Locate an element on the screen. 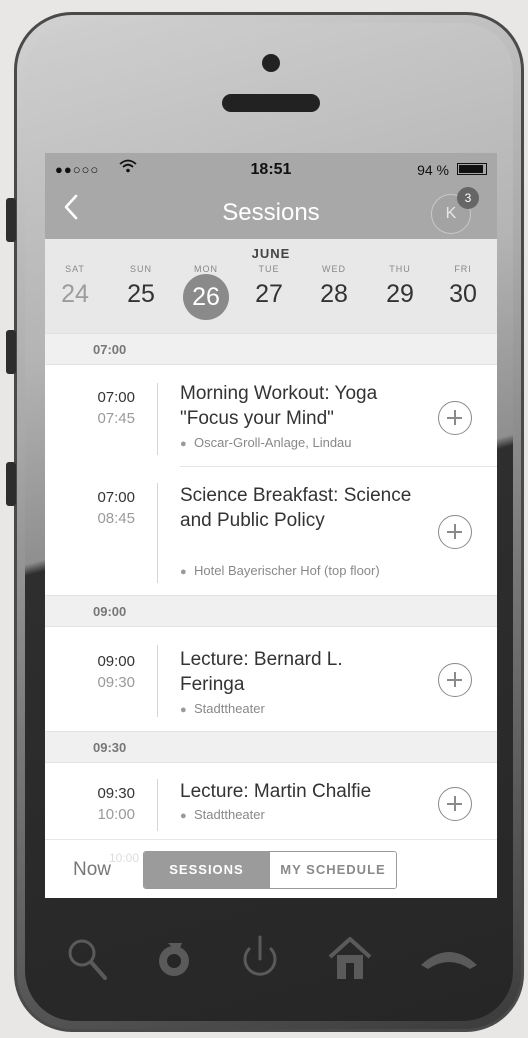 This screenshot has width=528, height=1038. calendar-month: JUNE is located at coordinates (271, 253).